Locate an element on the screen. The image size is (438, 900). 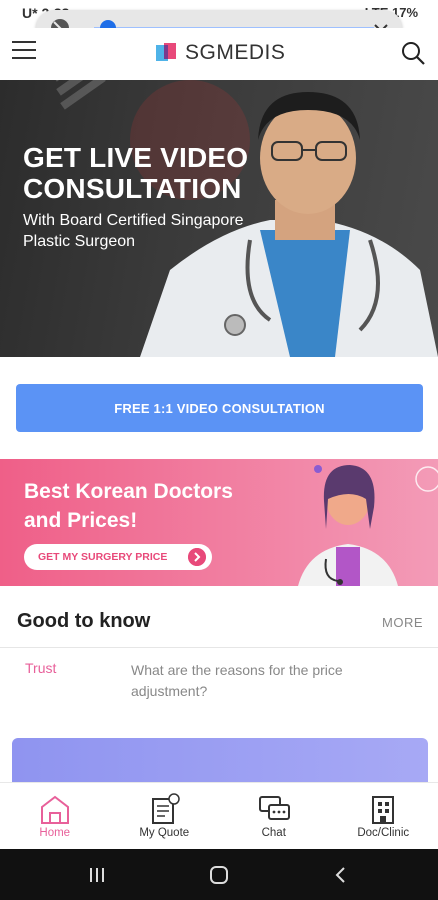
item-tag: Trust is located at coordinates (41, 668).